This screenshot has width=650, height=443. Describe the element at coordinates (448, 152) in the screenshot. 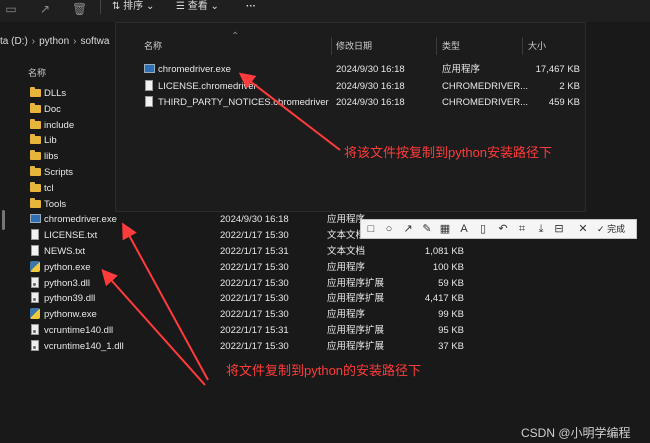

I see `annotation-top-text: 将该文件按复制到python安装路径下` at that location.